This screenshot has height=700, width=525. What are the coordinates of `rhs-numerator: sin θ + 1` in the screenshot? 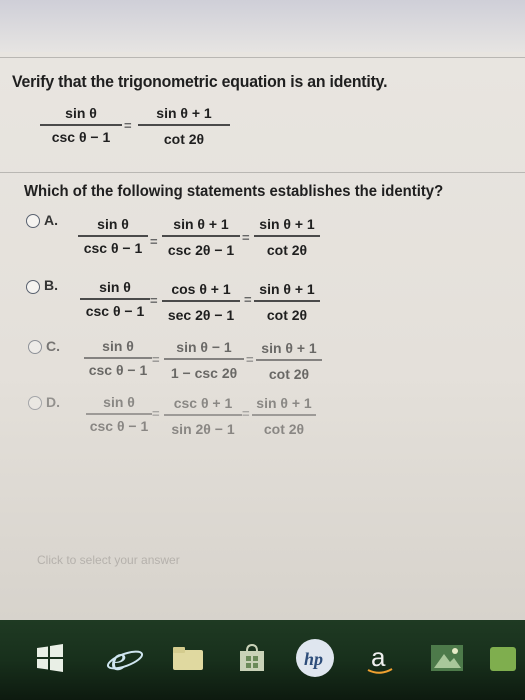 It's located at (184, 113).